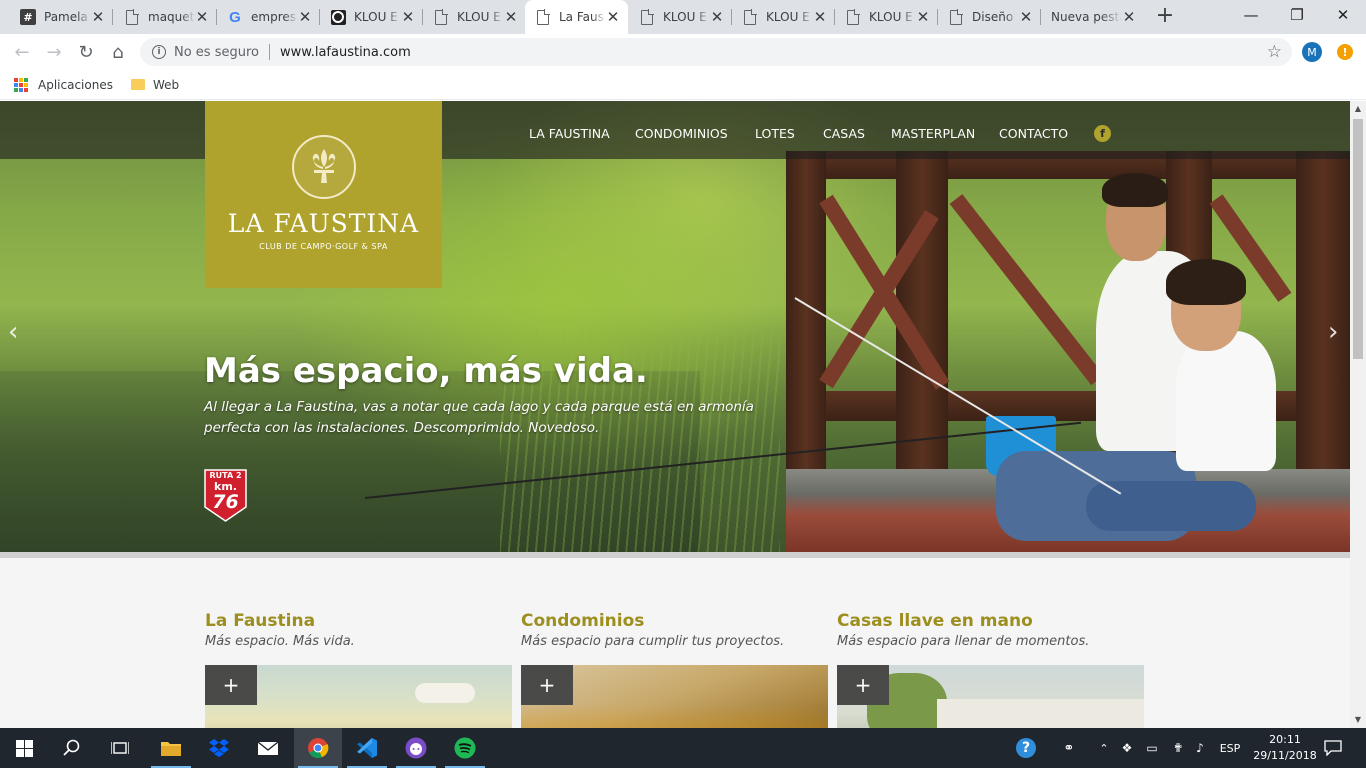 The height and width of the screenshot is (768, 1366). I want to click on battery-icon: ▭, so click(1152, 748).